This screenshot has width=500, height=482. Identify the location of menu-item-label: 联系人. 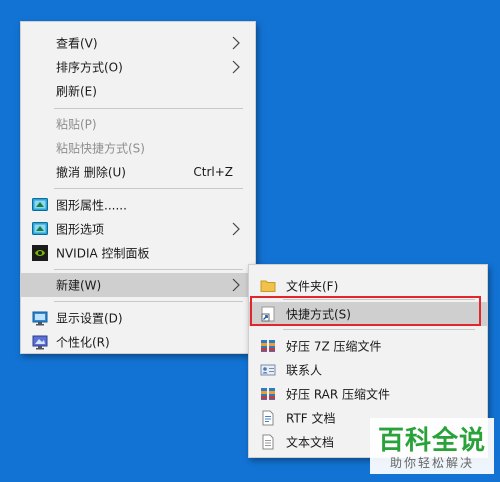
(304, 370).